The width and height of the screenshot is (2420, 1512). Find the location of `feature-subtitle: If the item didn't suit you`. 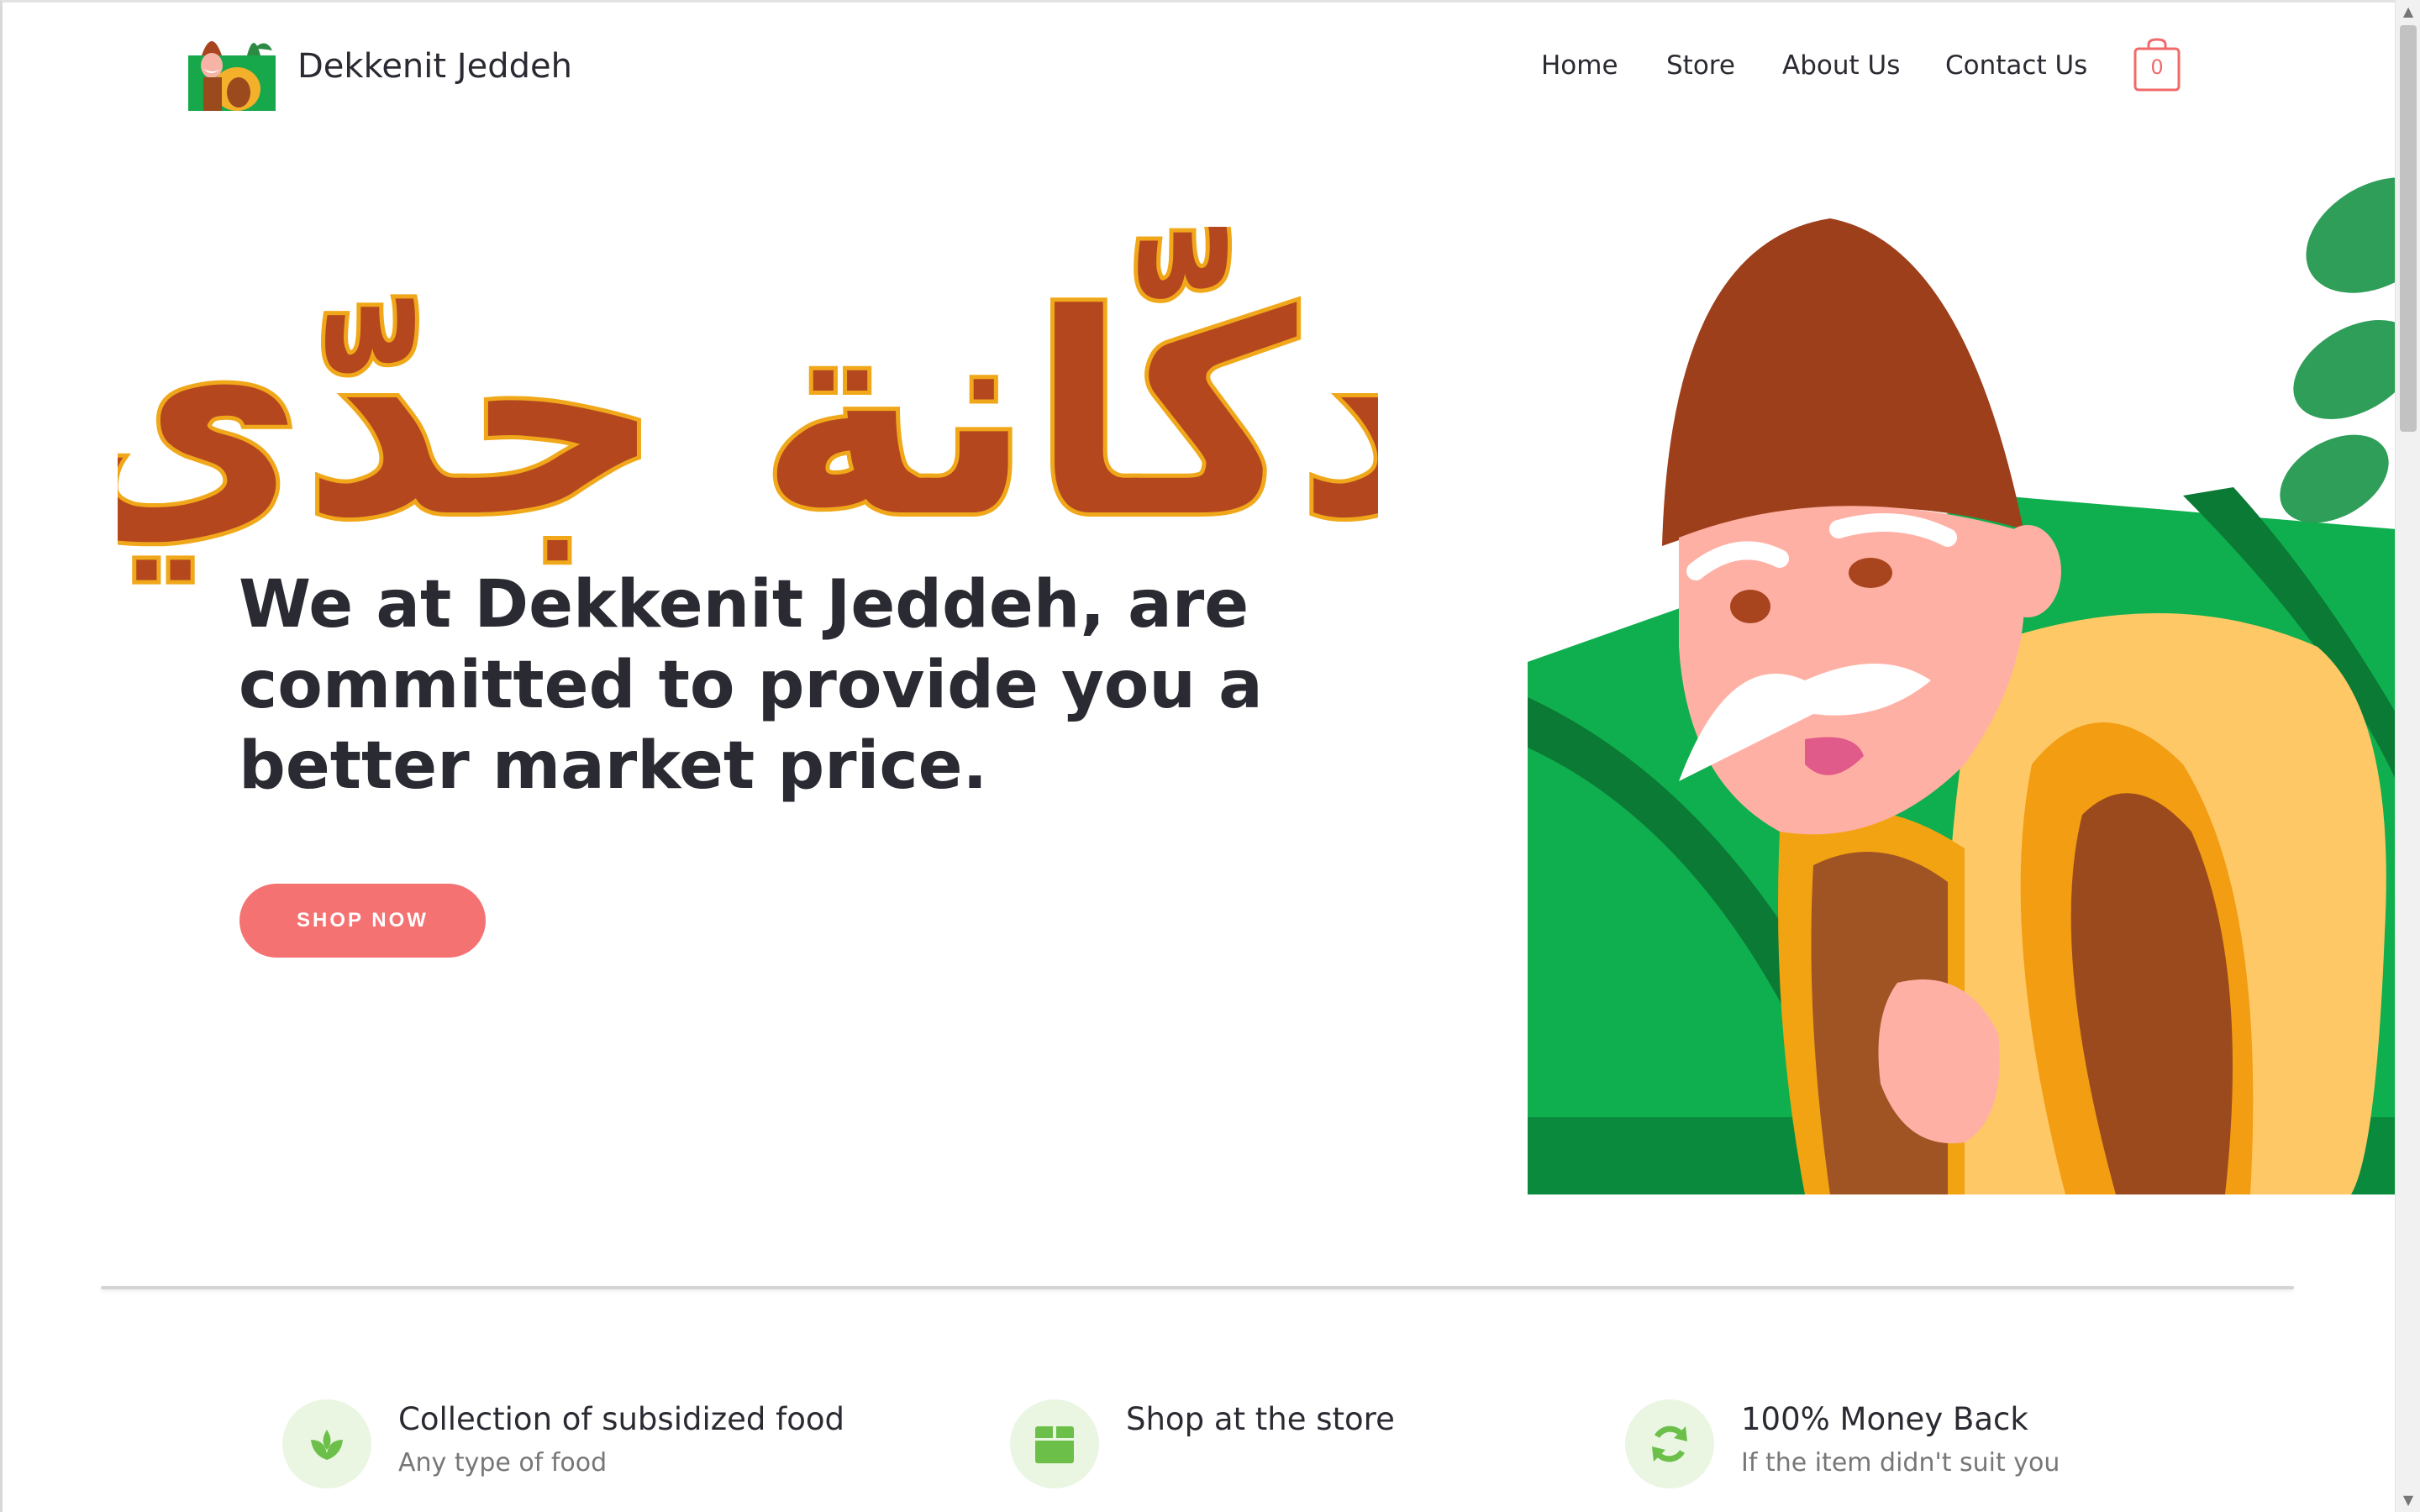

feature-subtitle: If the item didn't suit you is located at coordinates (1901, 1463).